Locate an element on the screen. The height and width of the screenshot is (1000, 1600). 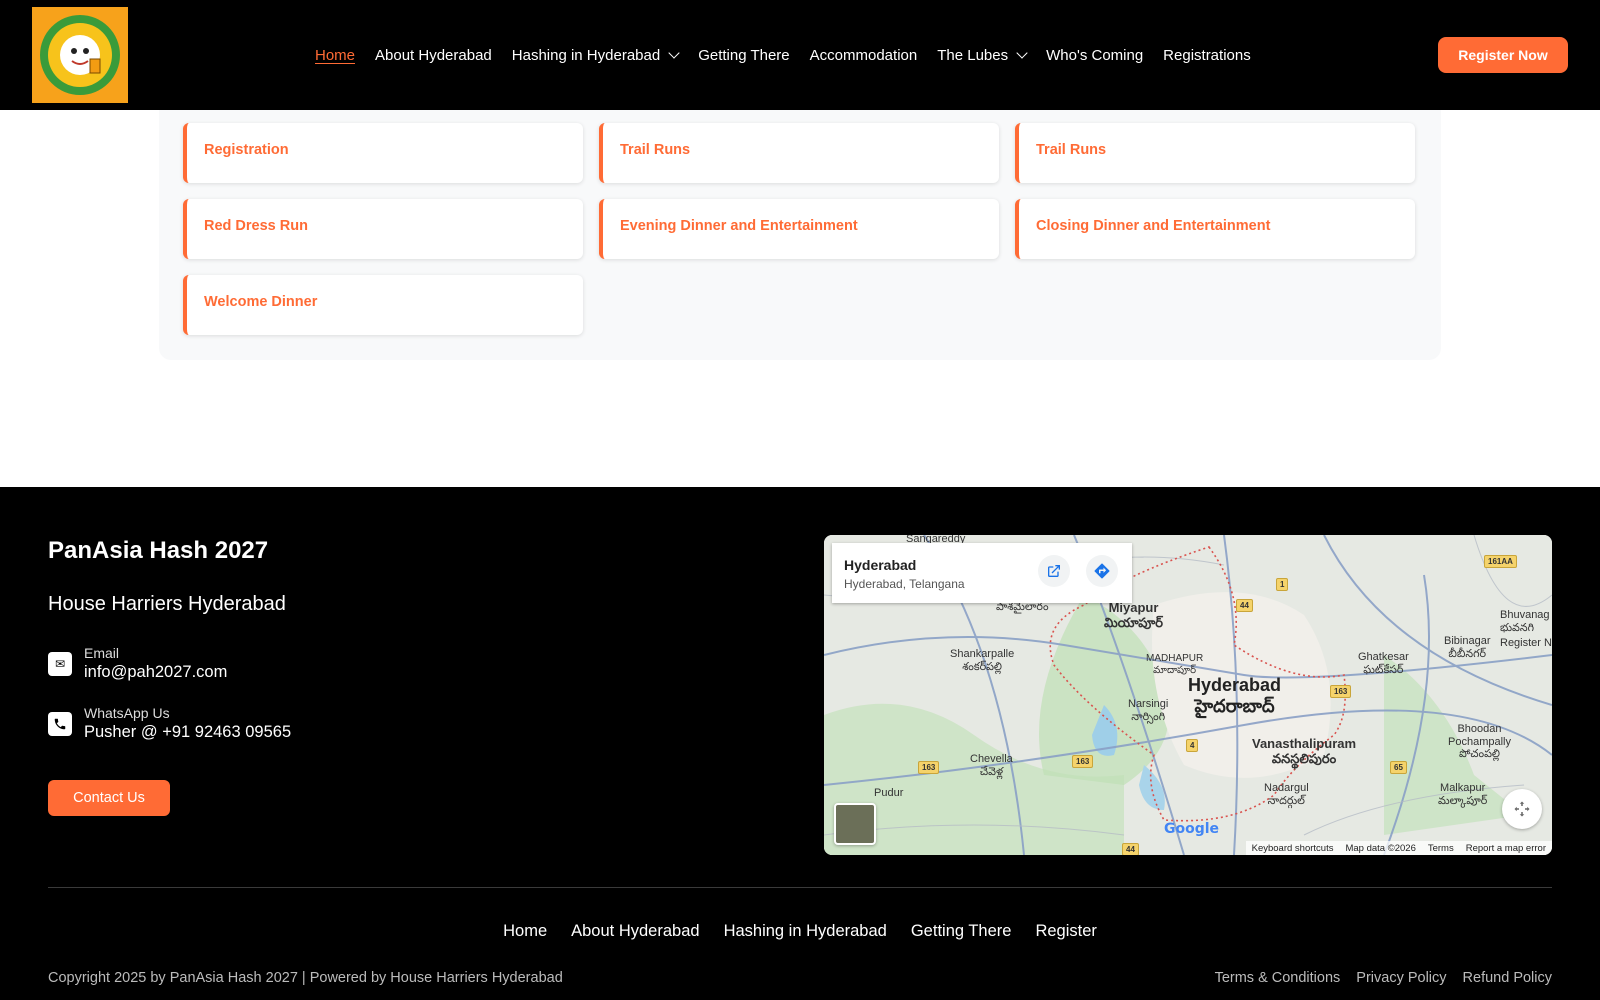
fullscreen-button is located at coordinates (1522, 809).